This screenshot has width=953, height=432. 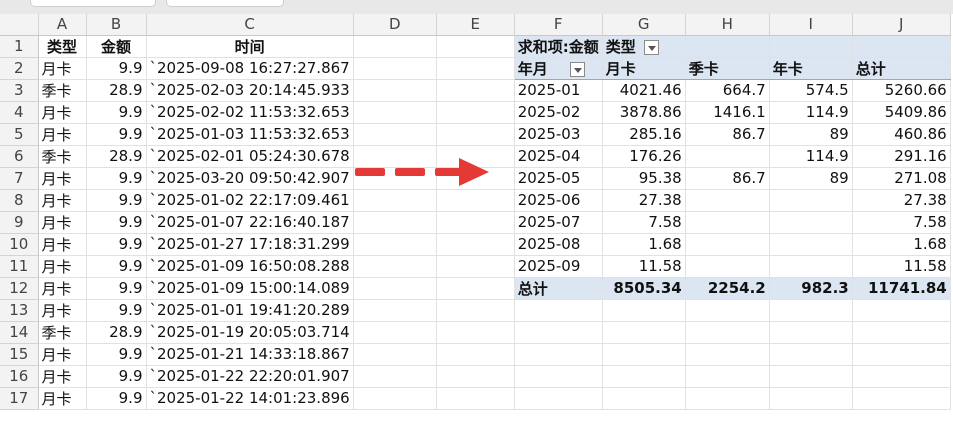 What do you see at coordinates (62, 25) in the screenshot?
I see `column-header-A: A` at bounding box center [62, 25].